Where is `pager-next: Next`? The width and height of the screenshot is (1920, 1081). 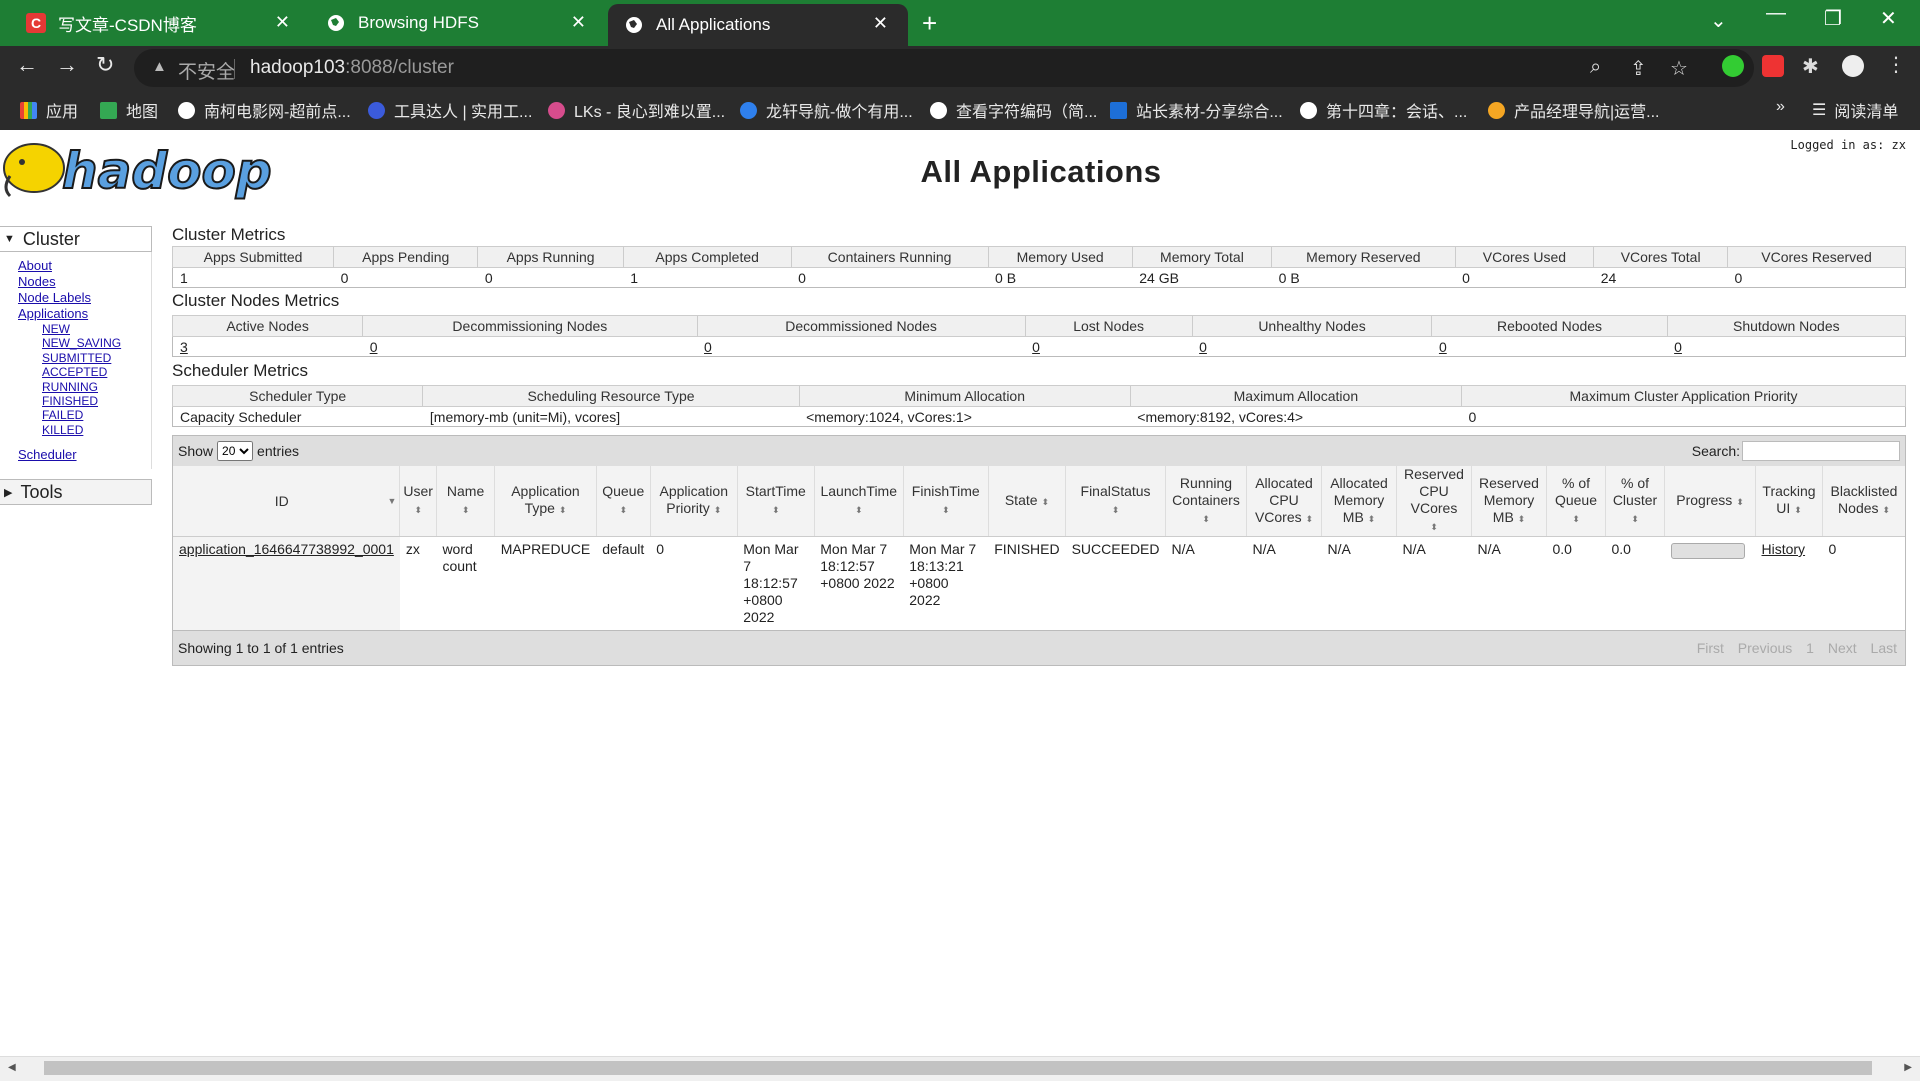 pager-next: Next is located at coordinates (1842, 648).